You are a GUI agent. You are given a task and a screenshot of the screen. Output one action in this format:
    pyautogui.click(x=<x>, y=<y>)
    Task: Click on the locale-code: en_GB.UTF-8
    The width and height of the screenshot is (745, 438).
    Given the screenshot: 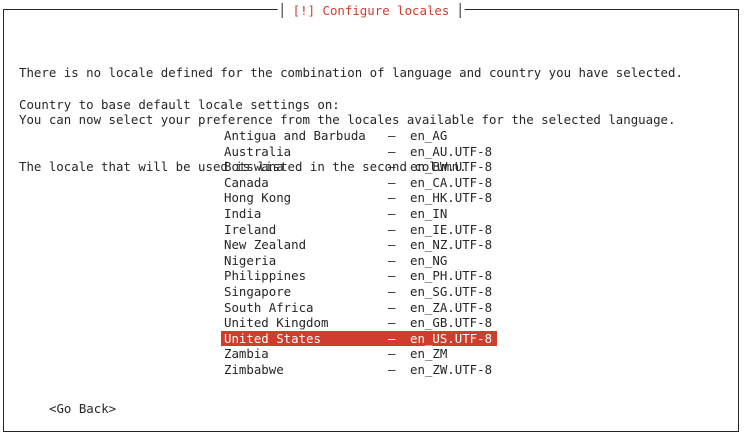 What is the action you would take?
    pyautogui.click(x=451, y=323)
    